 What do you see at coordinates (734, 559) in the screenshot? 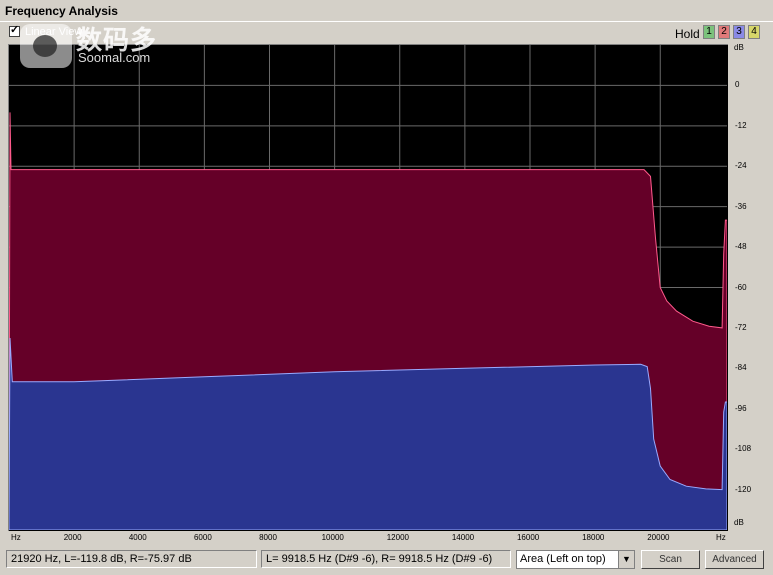
I see `advanced-button: Advanced` at bounding box center [734, 559].